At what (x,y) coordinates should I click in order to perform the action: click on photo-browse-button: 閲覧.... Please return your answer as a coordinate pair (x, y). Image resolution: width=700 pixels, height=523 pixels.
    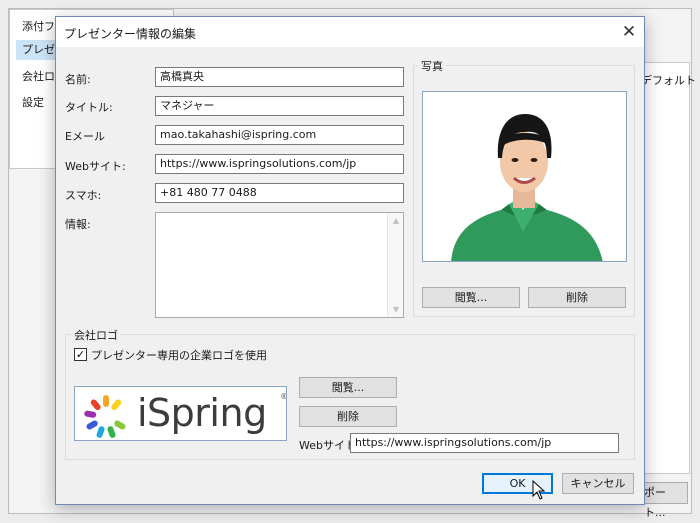
    Looking at the image, I should click on (471, 297).